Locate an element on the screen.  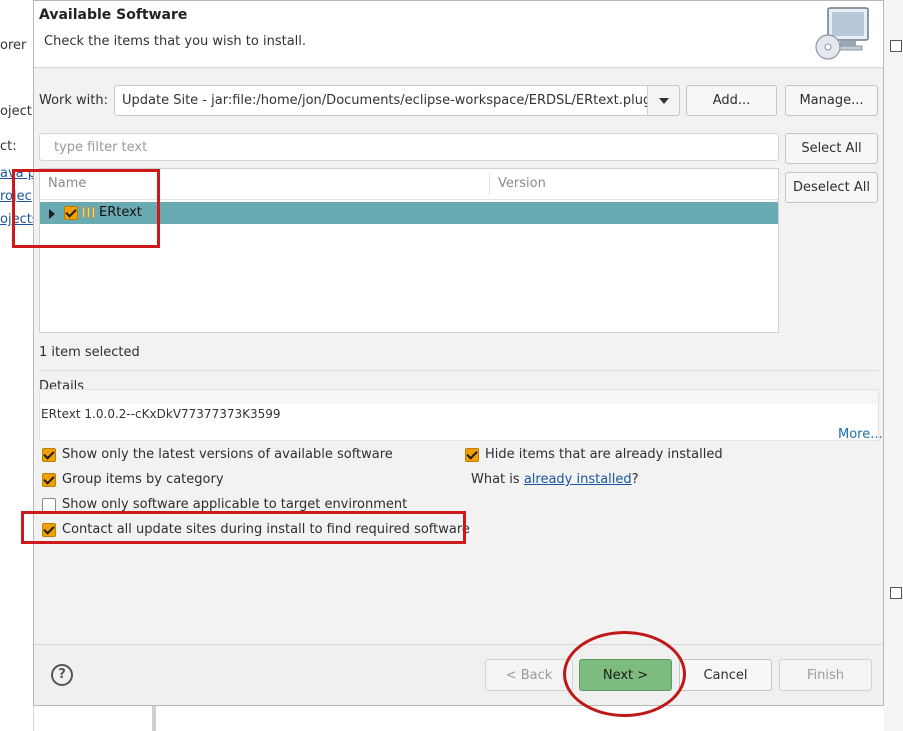
option-hide-installed-checkbox is located at coordinates (472, 455).